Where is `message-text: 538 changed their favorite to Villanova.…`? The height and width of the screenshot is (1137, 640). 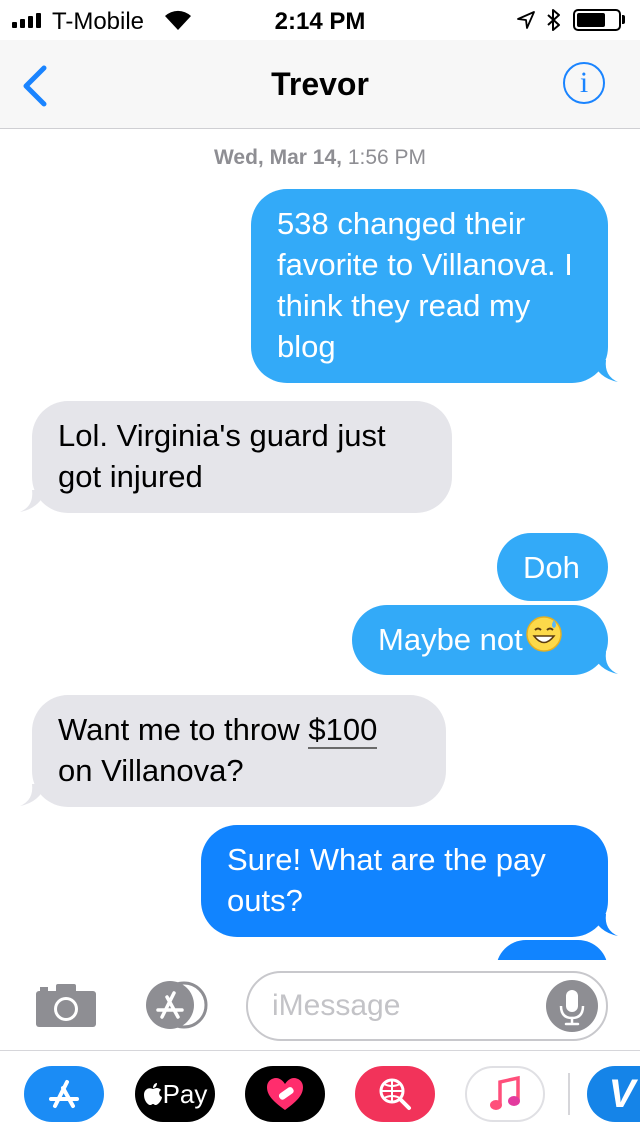 message-text: 538 changed their favorite to Villanova.… is located at coordinates (425, 285).